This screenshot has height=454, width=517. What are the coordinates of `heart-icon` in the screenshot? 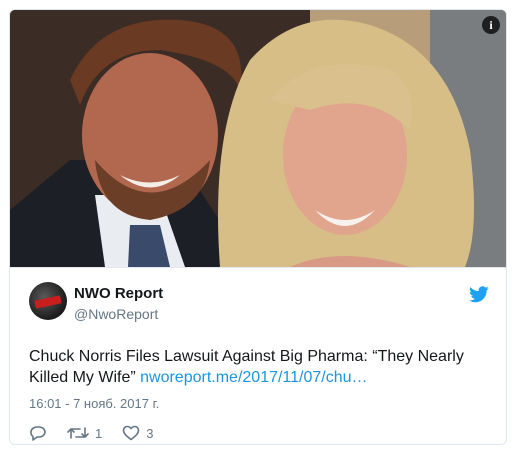 It's located at (131, 433).